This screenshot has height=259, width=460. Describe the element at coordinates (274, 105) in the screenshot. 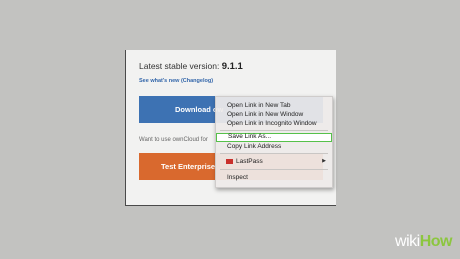

I see `menu-item-open-new-tab: Open Link in New Tab` at that location.